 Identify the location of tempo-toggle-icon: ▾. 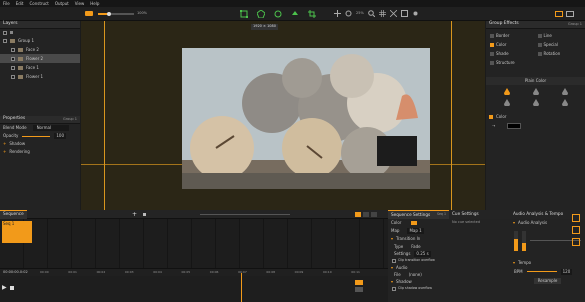
(514, 263).